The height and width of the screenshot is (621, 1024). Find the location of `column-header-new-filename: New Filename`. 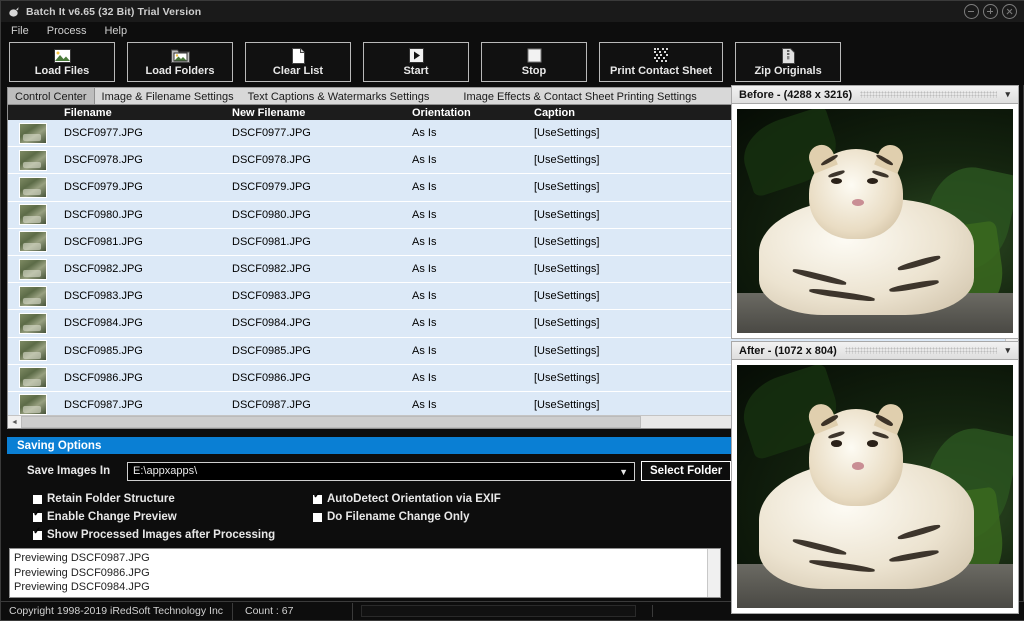

column-header-new-filename: New Filename is located at coordinates (316, 113).